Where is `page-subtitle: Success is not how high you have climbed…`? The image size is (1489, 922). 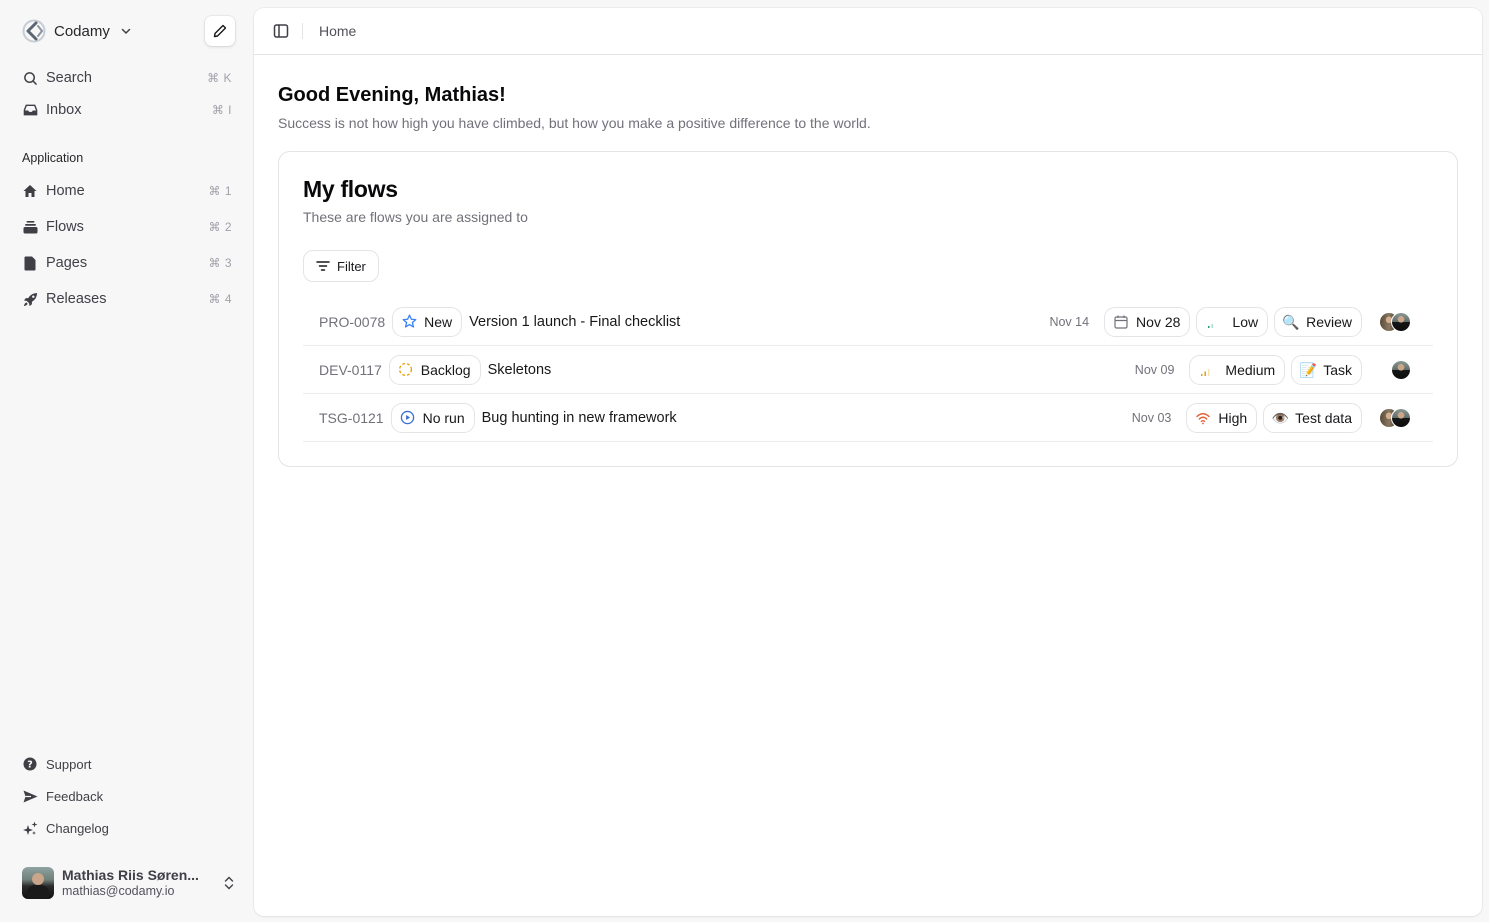 page-subtitle: Success is not how high you have climbed… is located at coordinates (574, 123).